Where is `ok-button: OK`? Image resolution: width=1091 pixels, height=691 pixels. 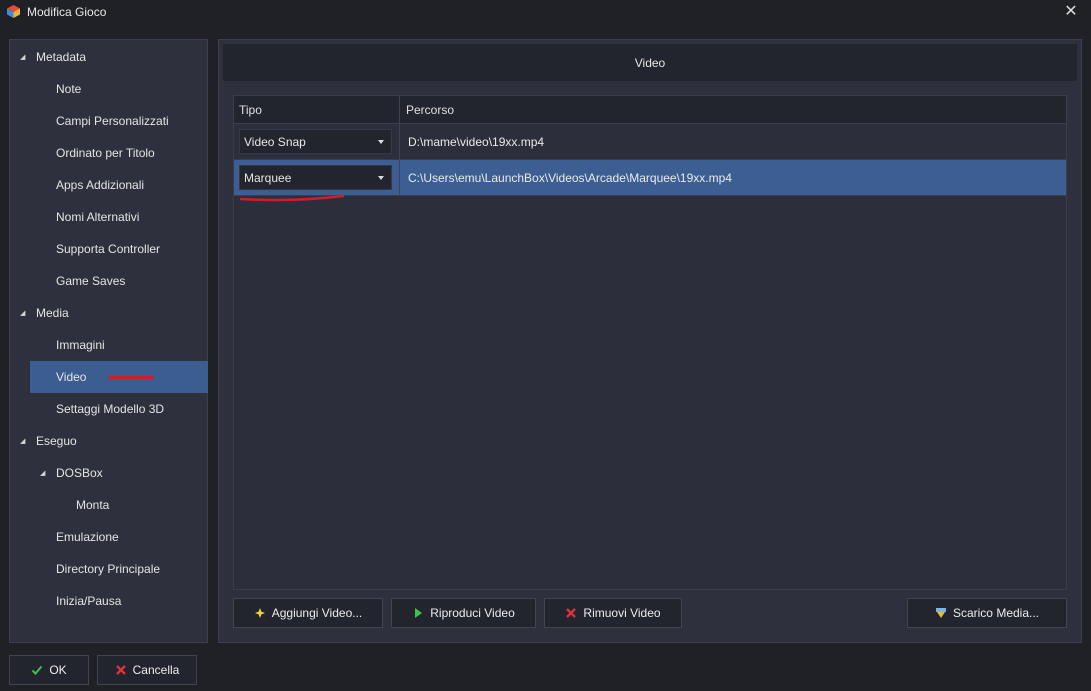
ok-button: OK is located at coordinates (49, 670).